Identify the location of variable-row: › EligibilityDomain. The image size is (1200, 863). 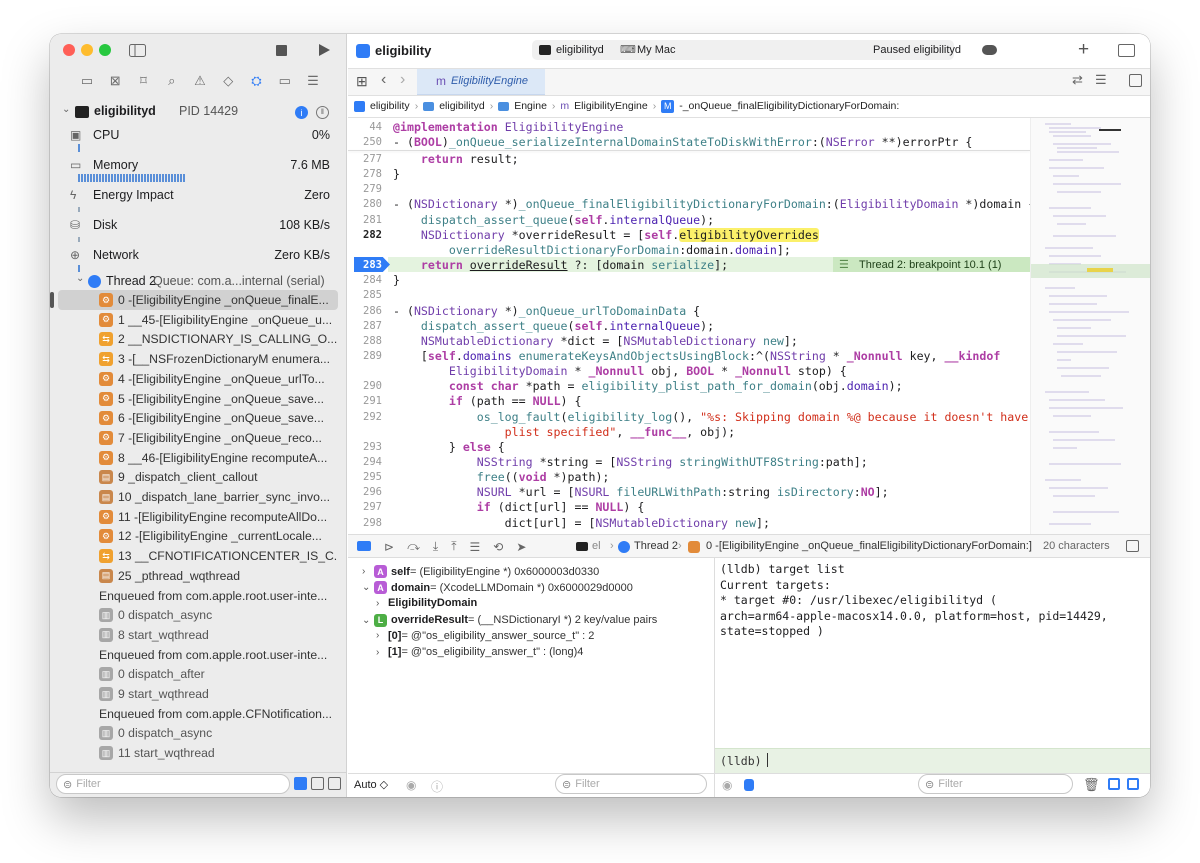
(426, 603).